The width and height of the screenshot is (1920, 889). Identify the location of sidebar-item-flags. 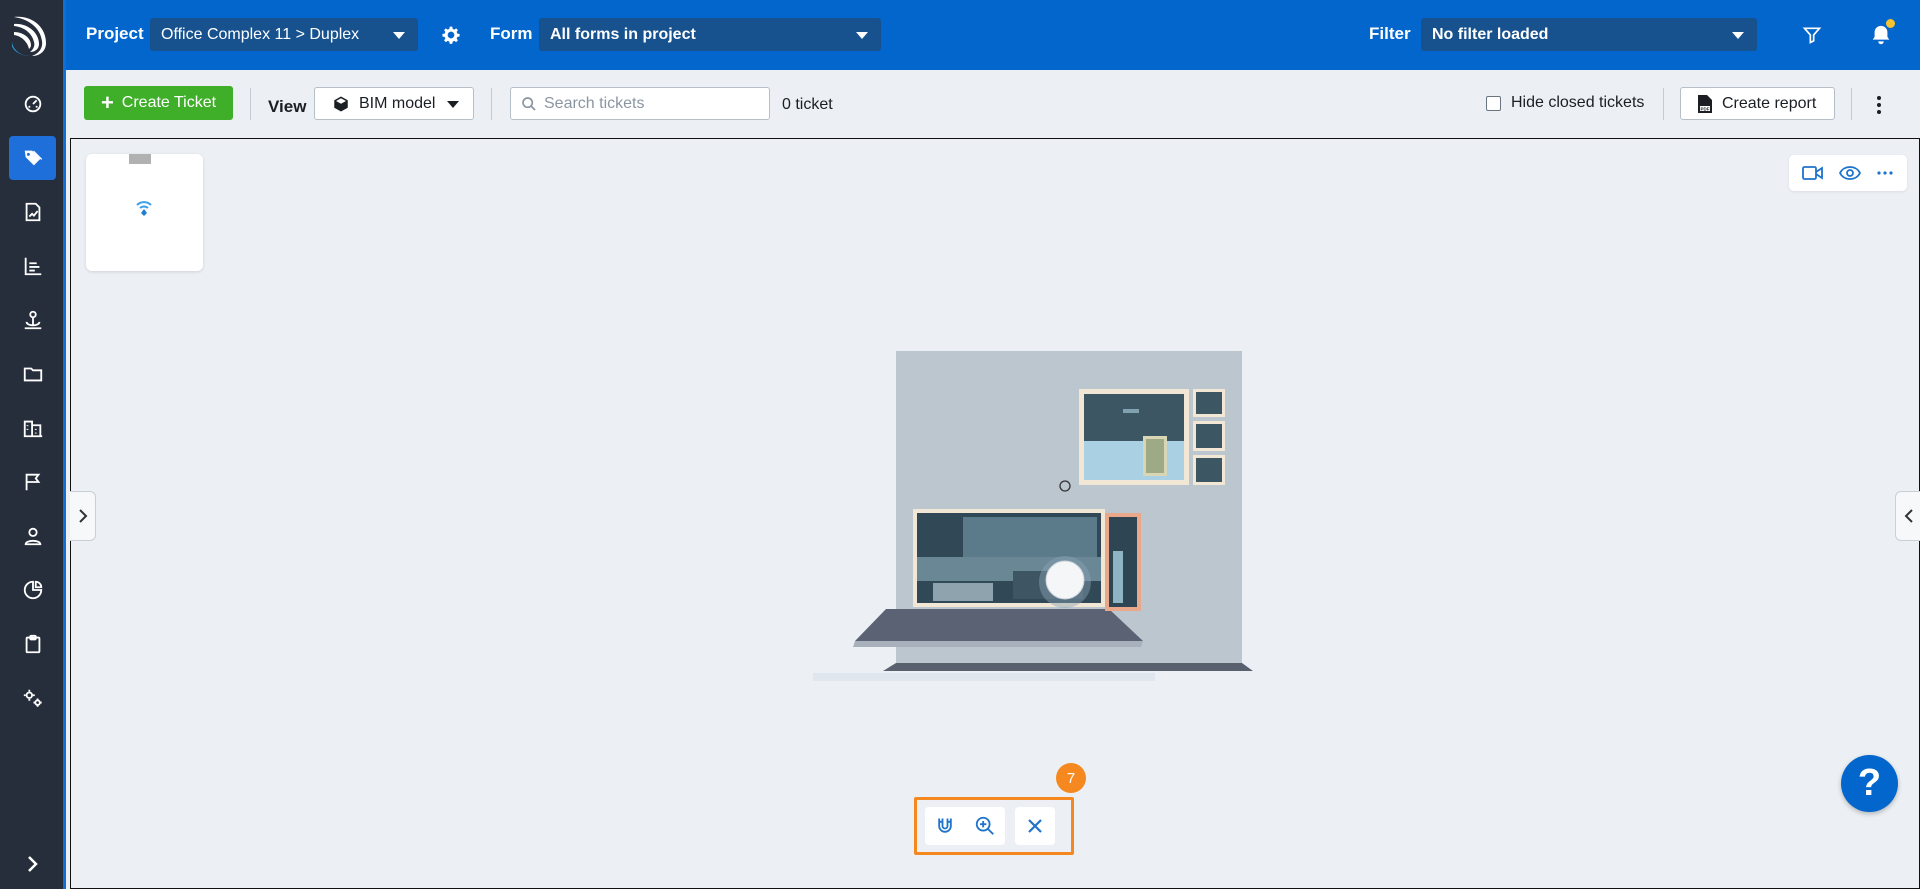
(32, 482).